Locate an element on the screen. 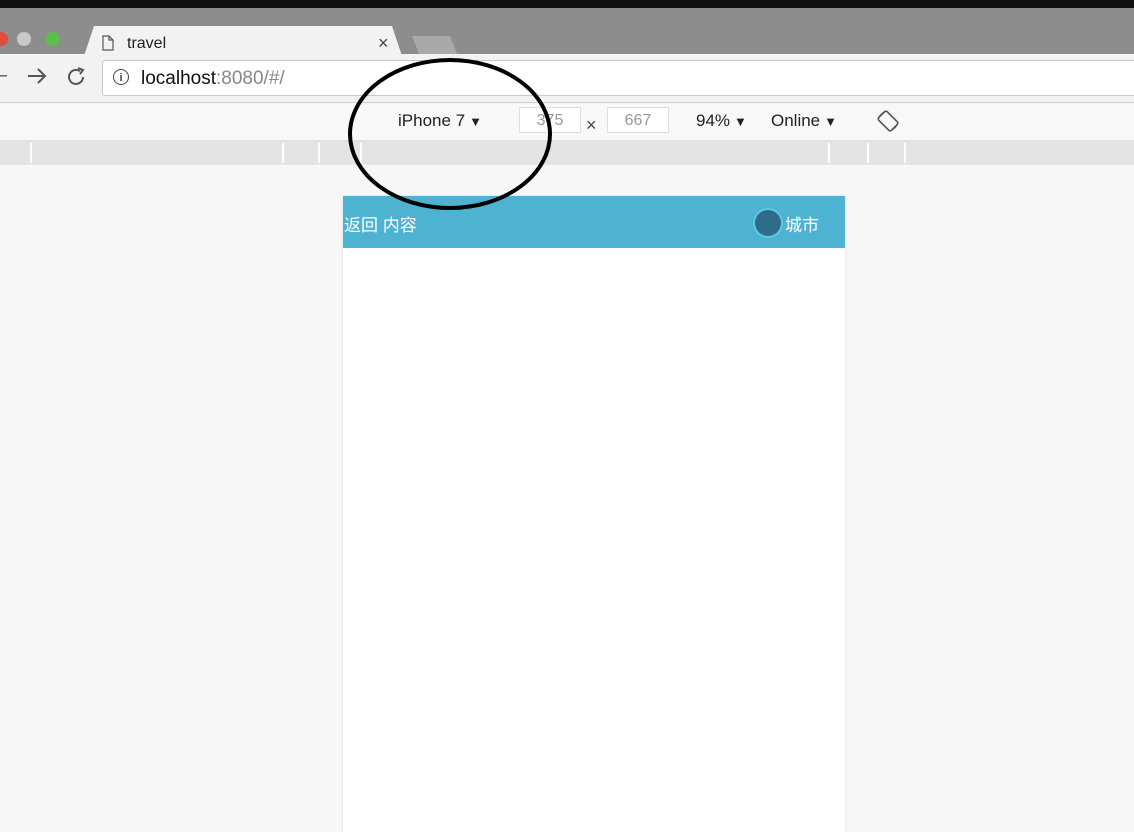  rotate-icon is located at coordinates (888, 121).